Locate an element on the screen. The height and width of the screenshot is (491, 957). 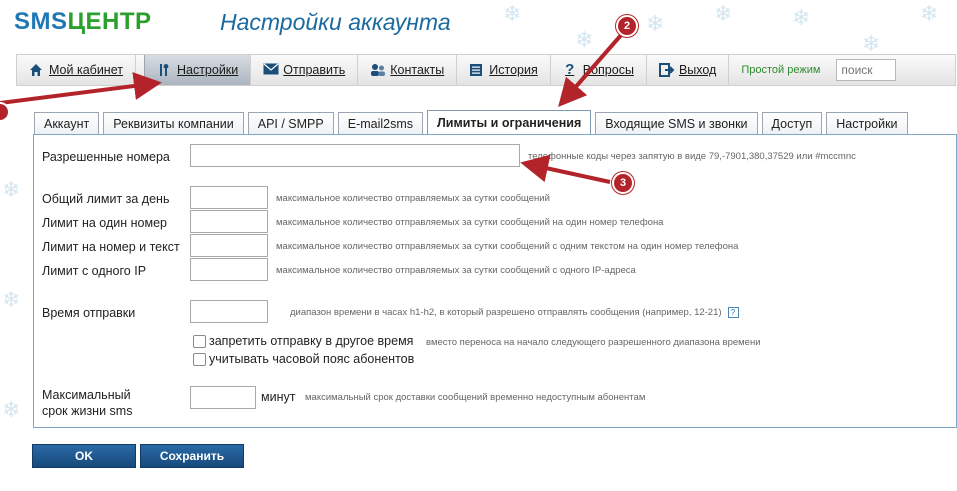
per-ip-limit-label: Лимит с одного IP is located at coordinates (94, 271).